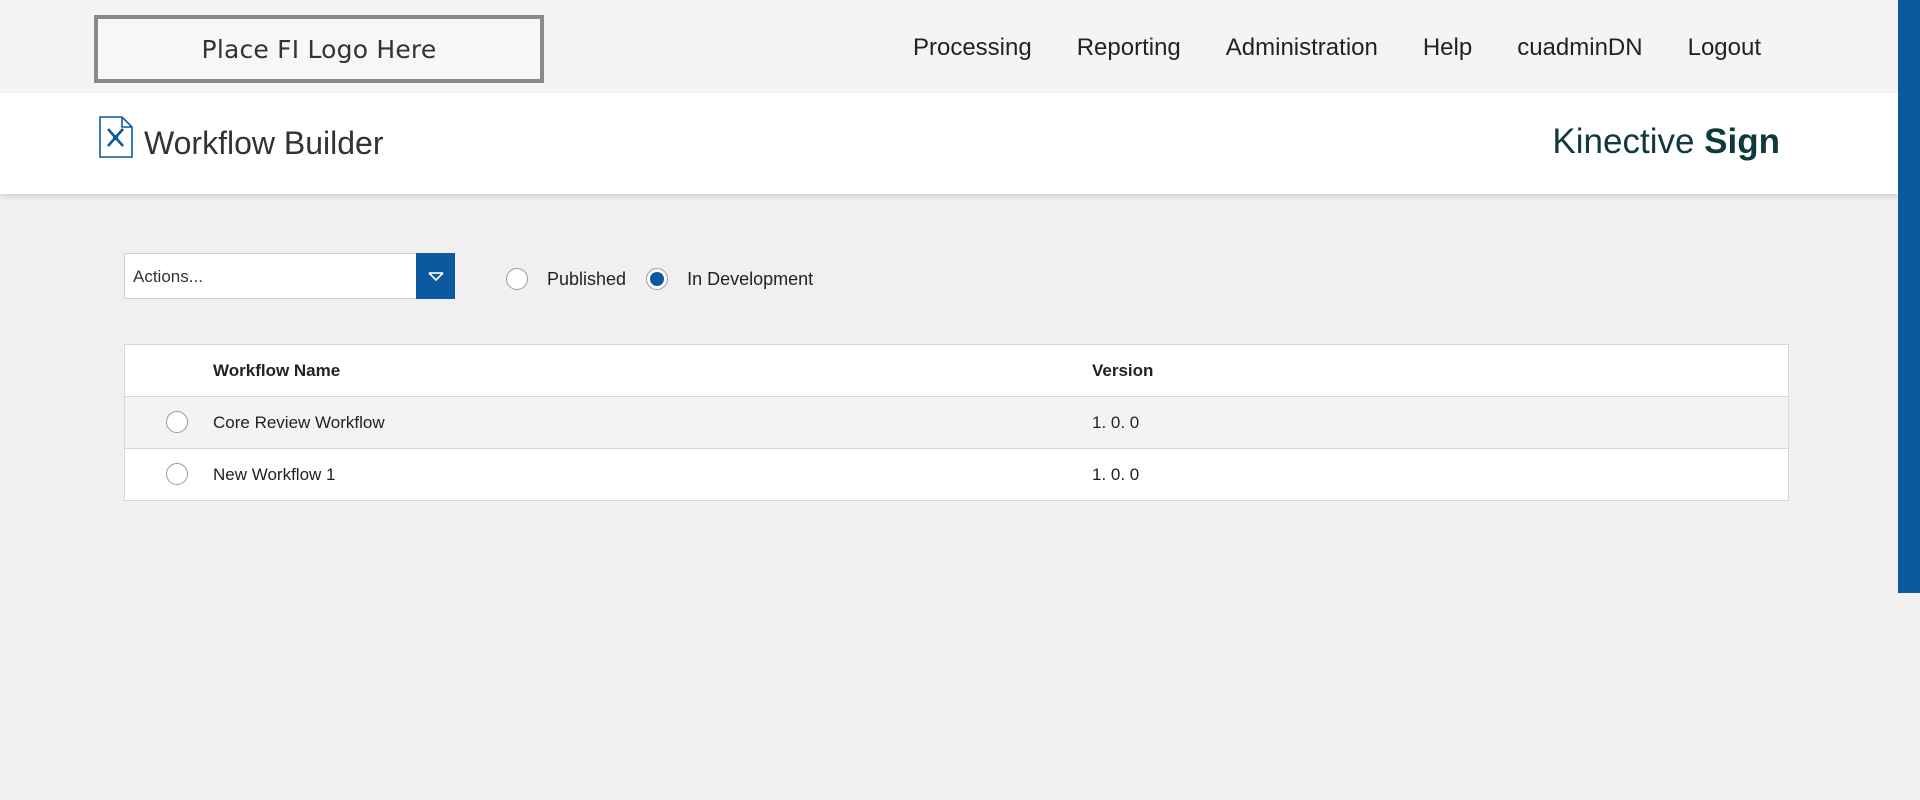 The width and height of the screenshot is (1920, 800). I want to click on status-filter-radio-group: Published In Development, so click(669, 279).